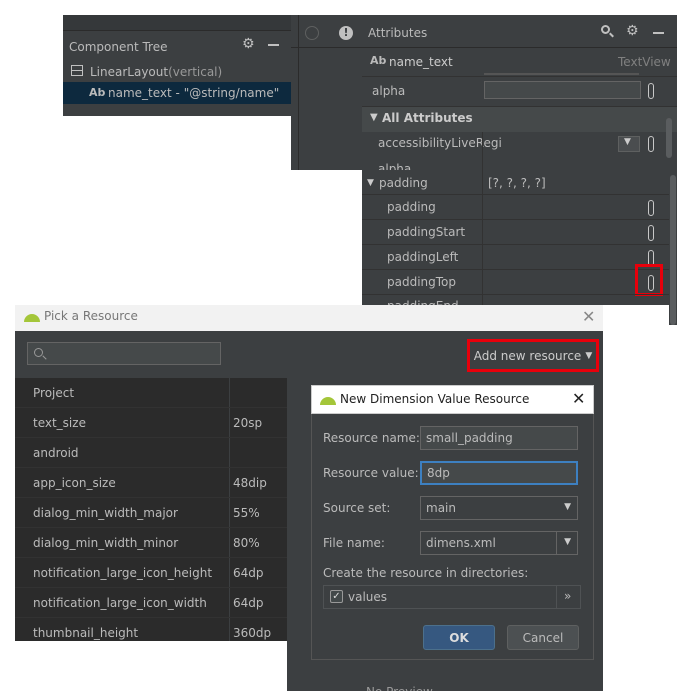  Describe the element at coordinates (389, 91) in the screenshot. I see `alpha-label: alpha` at that location.